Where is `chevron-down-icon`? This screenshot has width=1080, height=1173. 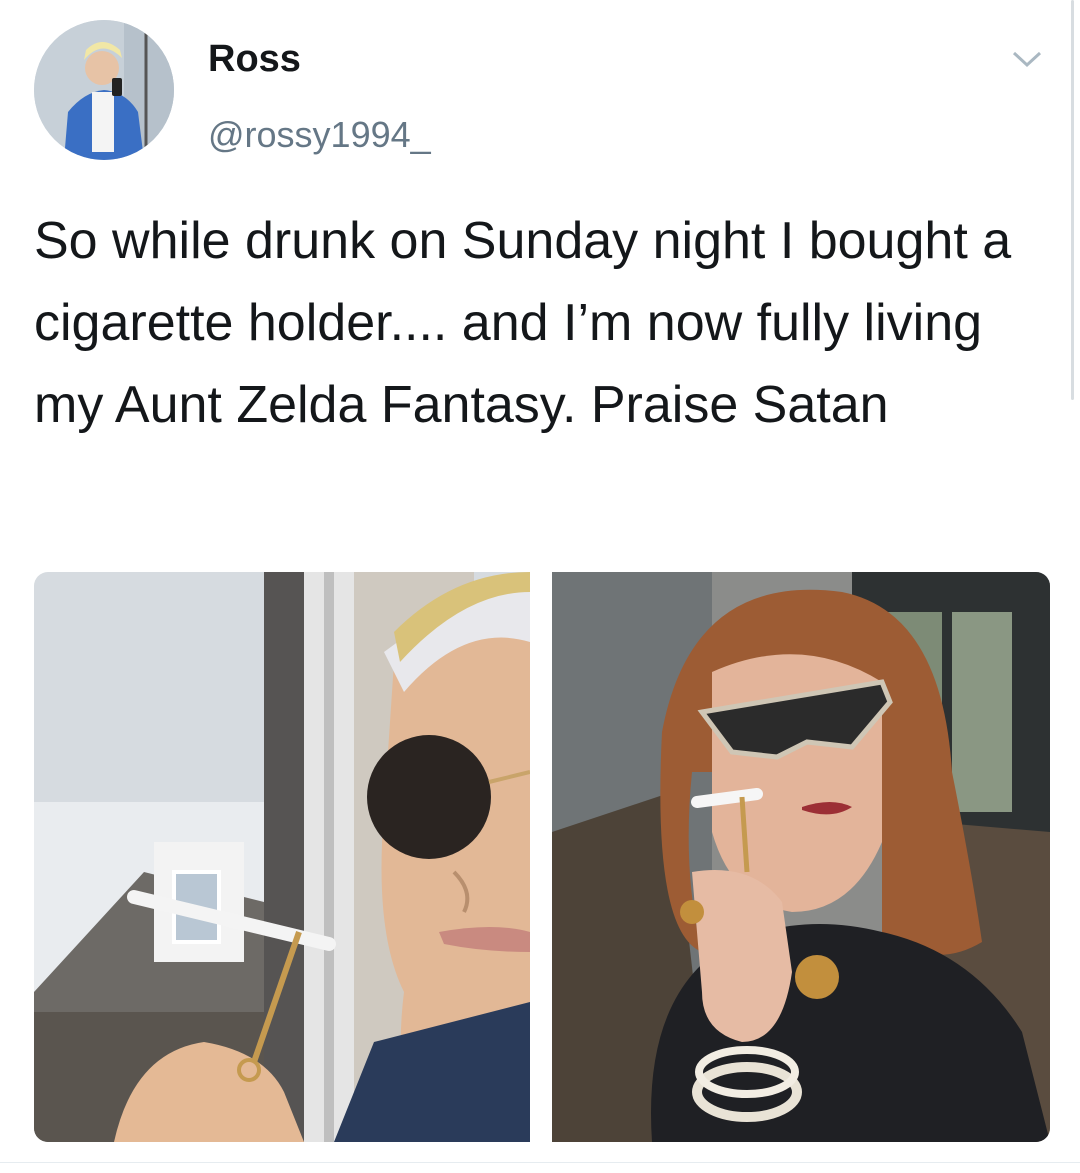 chevron-down-icon is located at coordinates (1027, 59).